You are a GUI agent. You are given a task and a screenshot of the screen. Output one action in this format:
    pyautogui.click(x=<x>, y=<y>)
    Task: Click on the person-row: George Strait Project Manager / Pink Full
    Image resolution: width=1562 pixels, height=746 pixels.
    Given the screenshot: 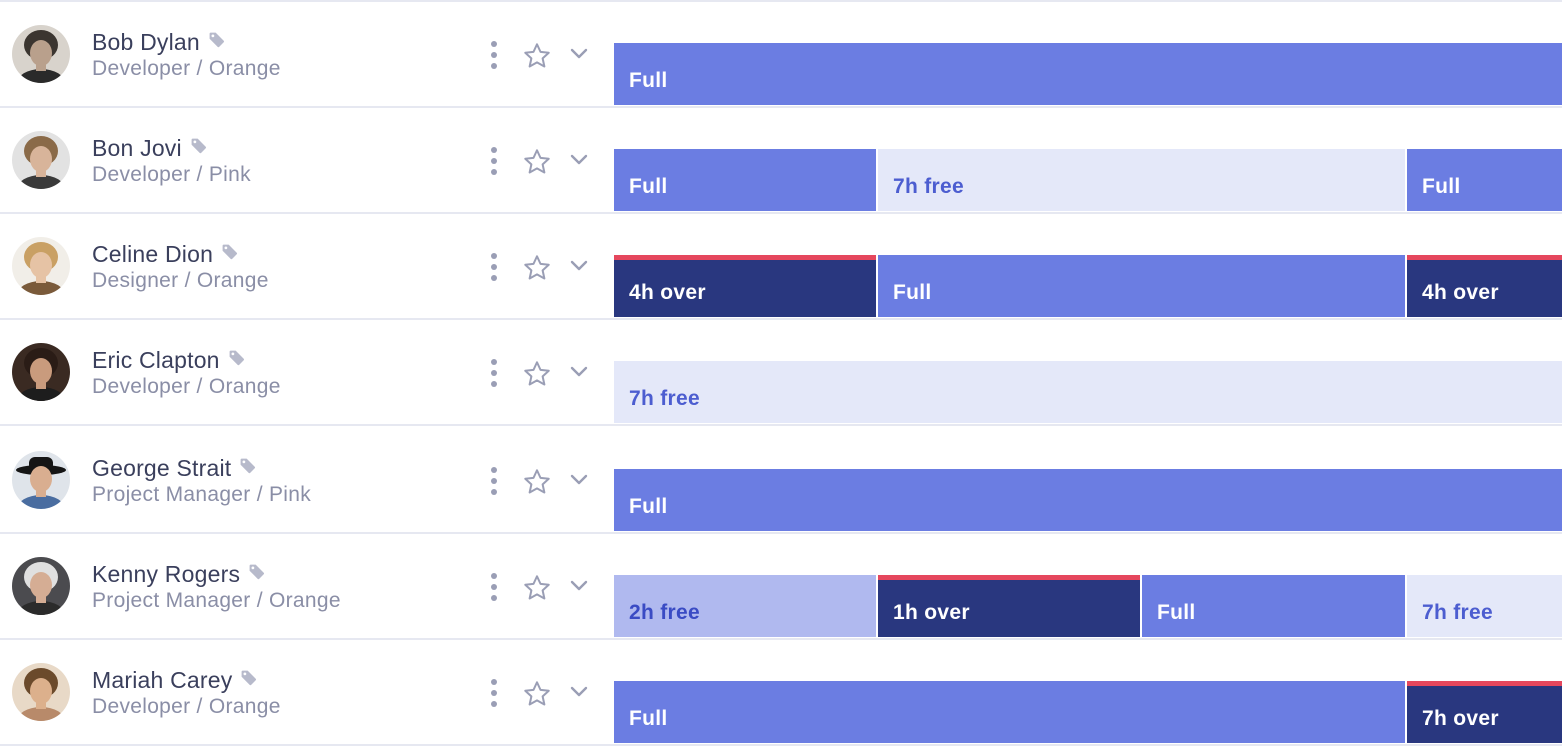 What is the action you would take?
    pyautogui.click(x=781, y=481)
    